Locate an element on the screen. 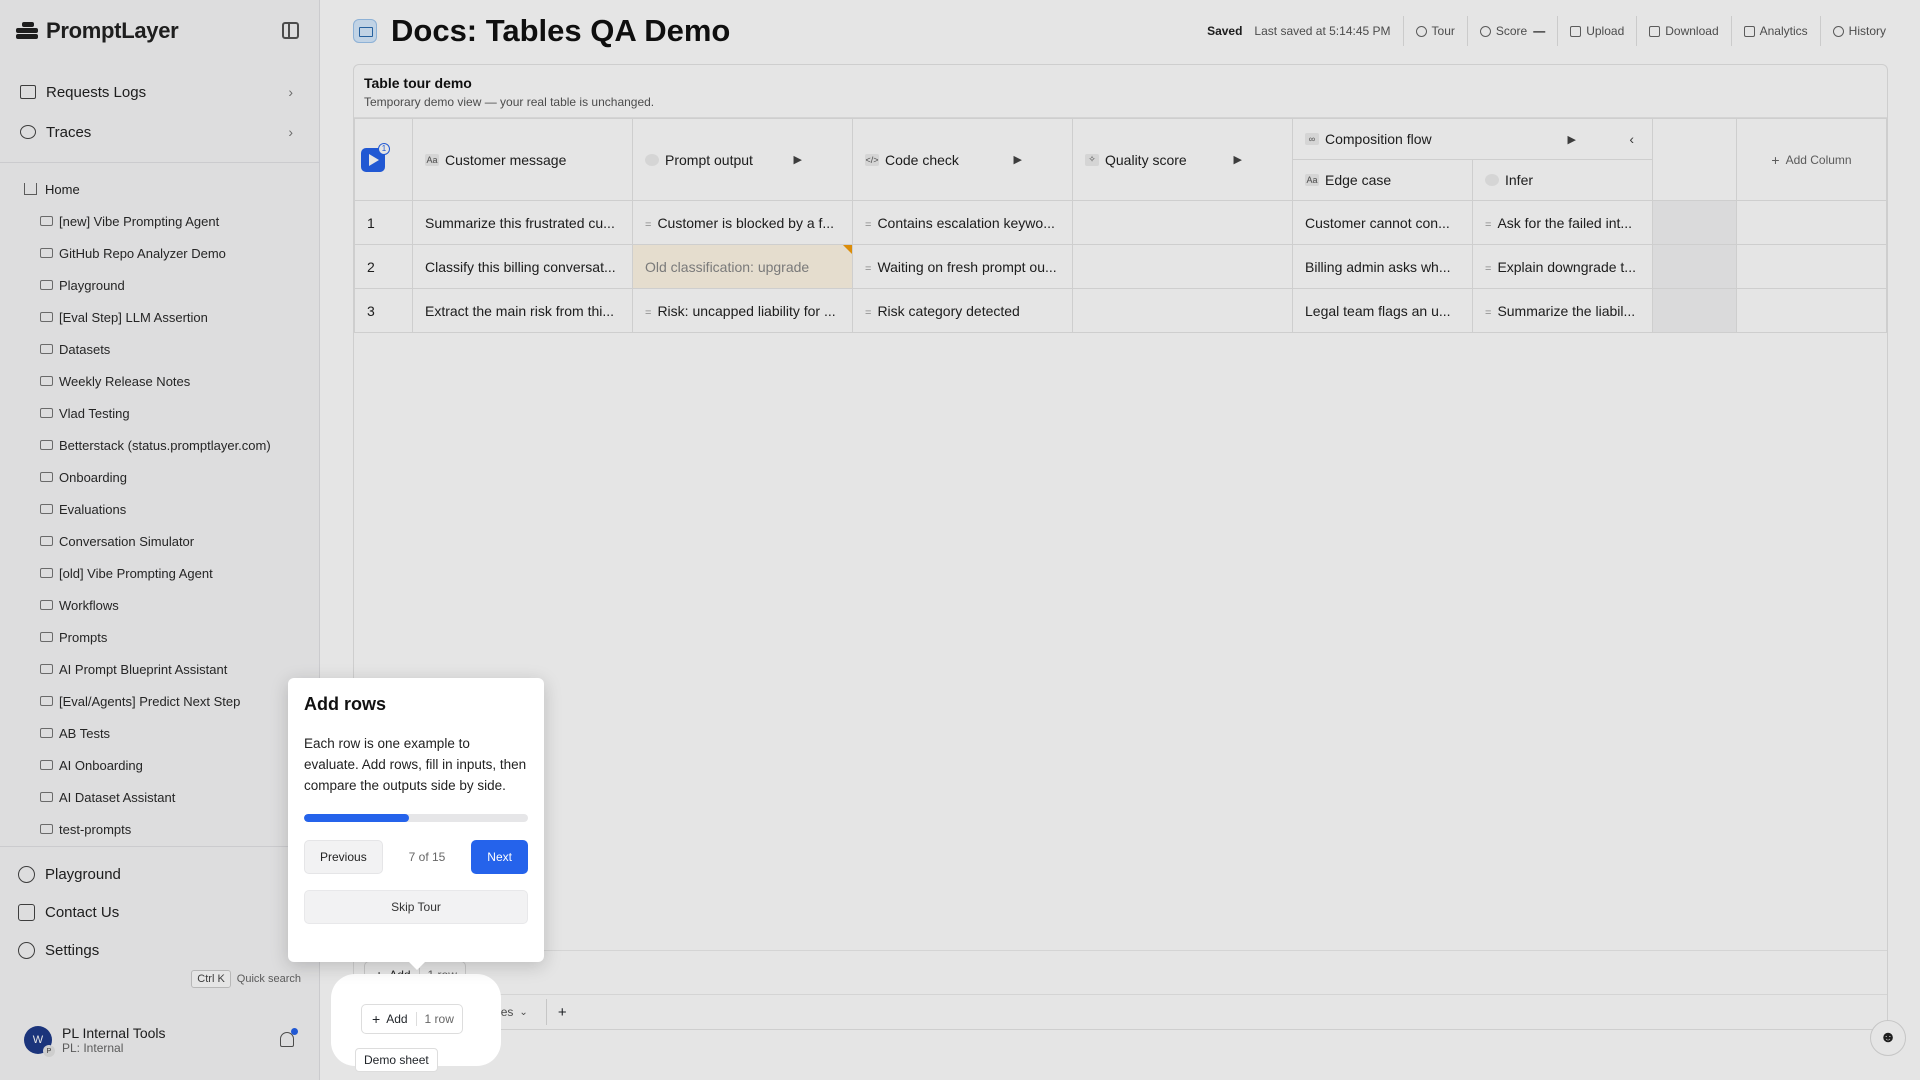  nav-label: Settings is located at coordinates (72, 950).